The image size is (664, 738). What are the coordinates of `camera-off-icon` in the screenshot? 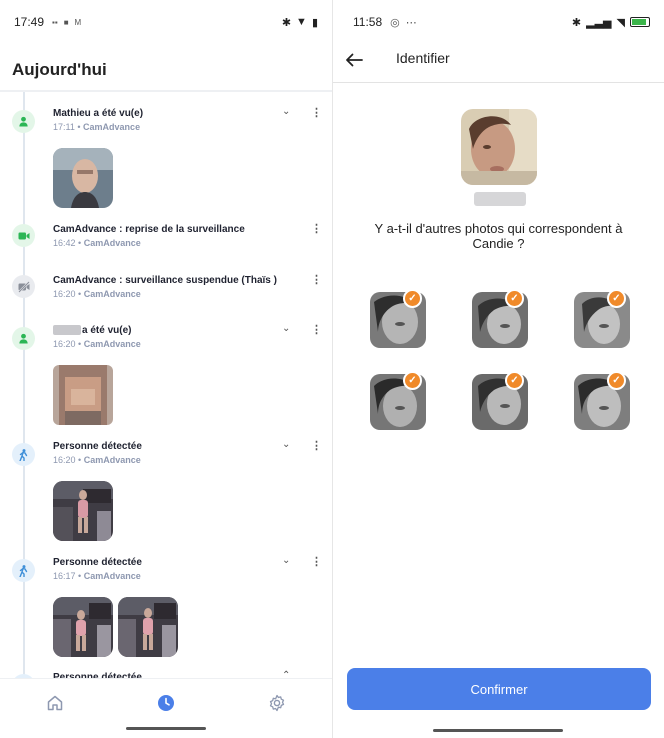 It's located at (23, 286).